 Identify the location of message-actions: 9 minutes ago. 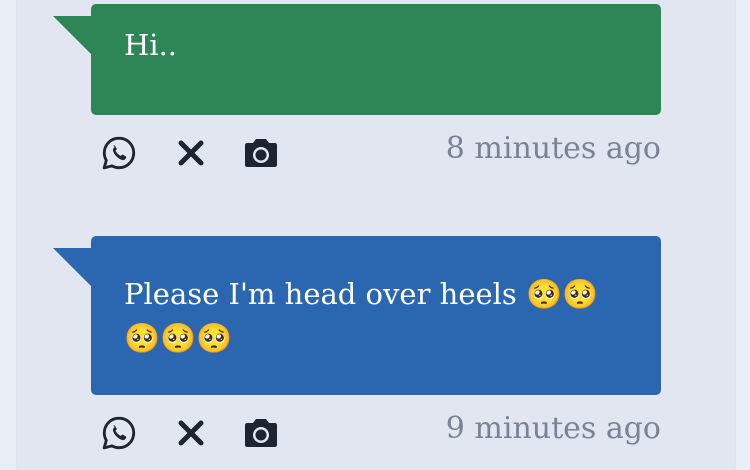
(380, 432).